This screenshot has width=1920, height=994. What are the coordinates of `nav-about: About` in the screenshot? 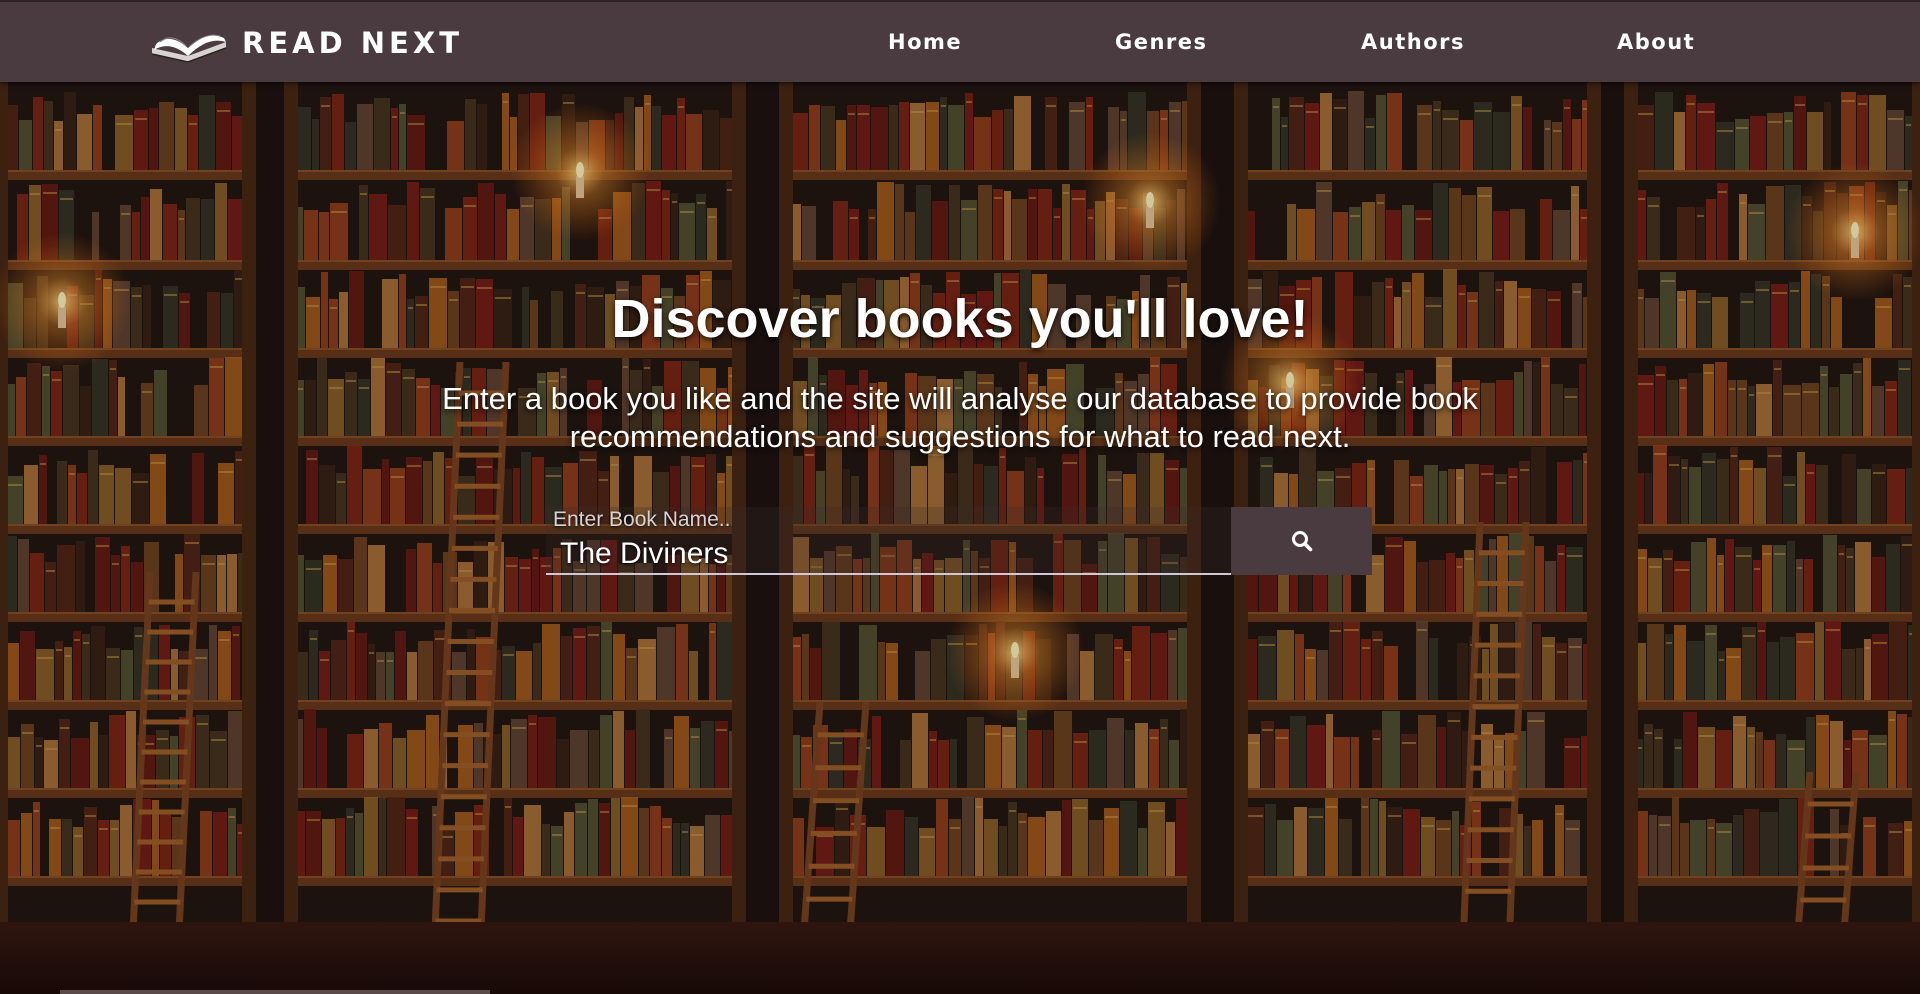 It's located at (1656, 42).